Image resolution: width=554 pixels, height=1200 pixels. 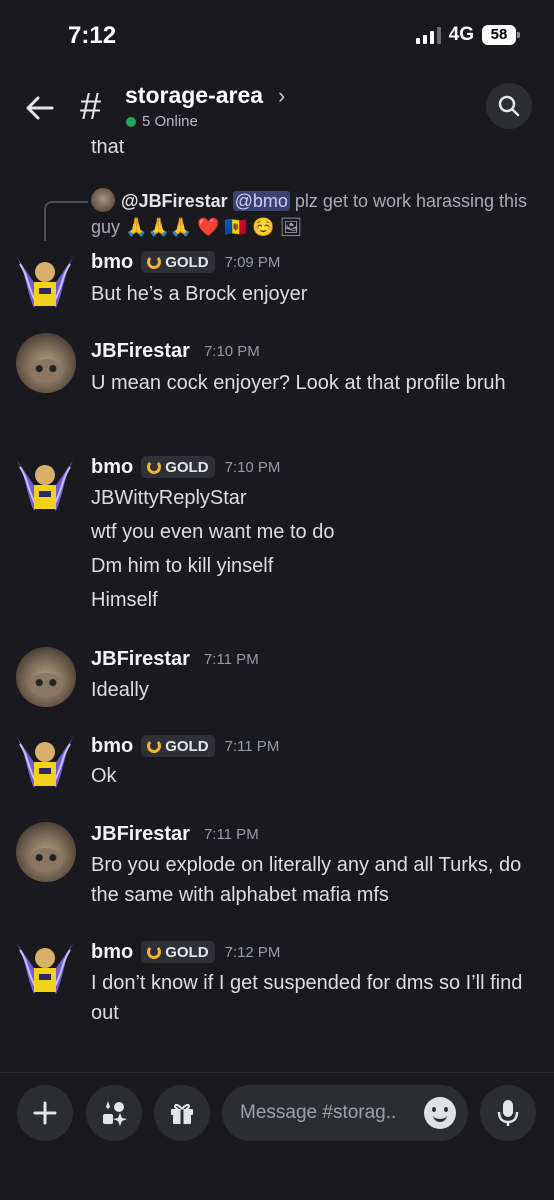 What do you see at coordinates (252, 262) in the screenshot?
I see `timestamp: 7:09 PM` at bounding box center [252, 262].